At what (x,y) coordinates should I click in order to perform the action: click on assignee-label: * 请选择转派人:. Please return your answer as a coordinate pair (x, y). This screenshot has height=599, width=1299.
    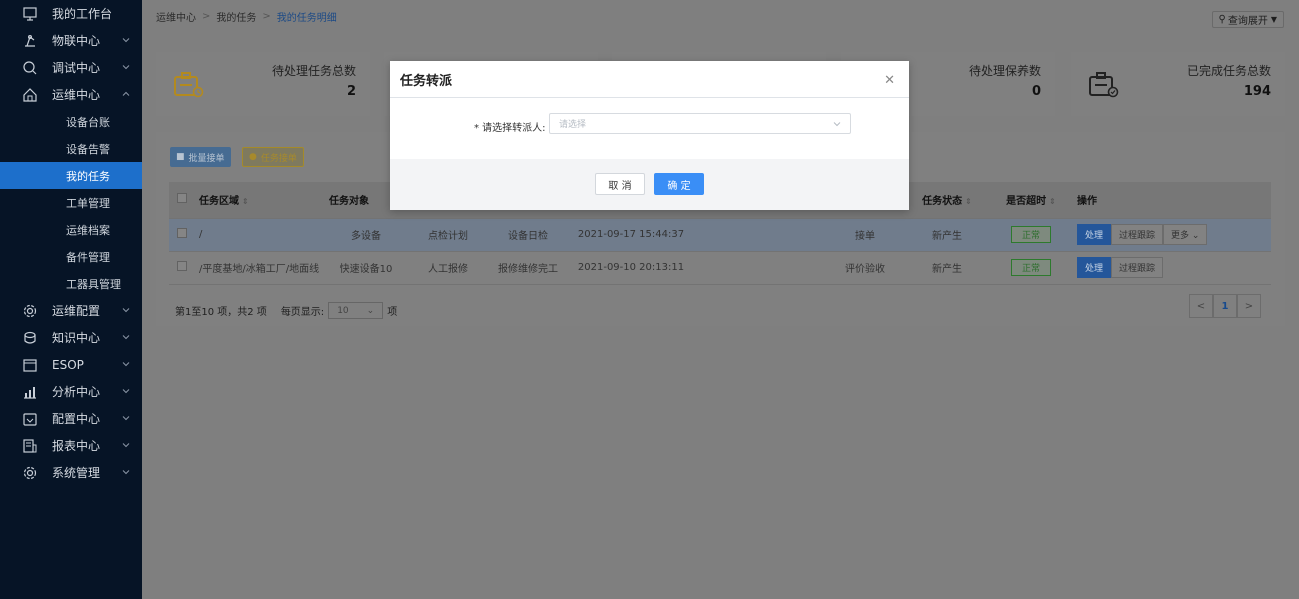
    Looking at the image, I should click on (510, 128).